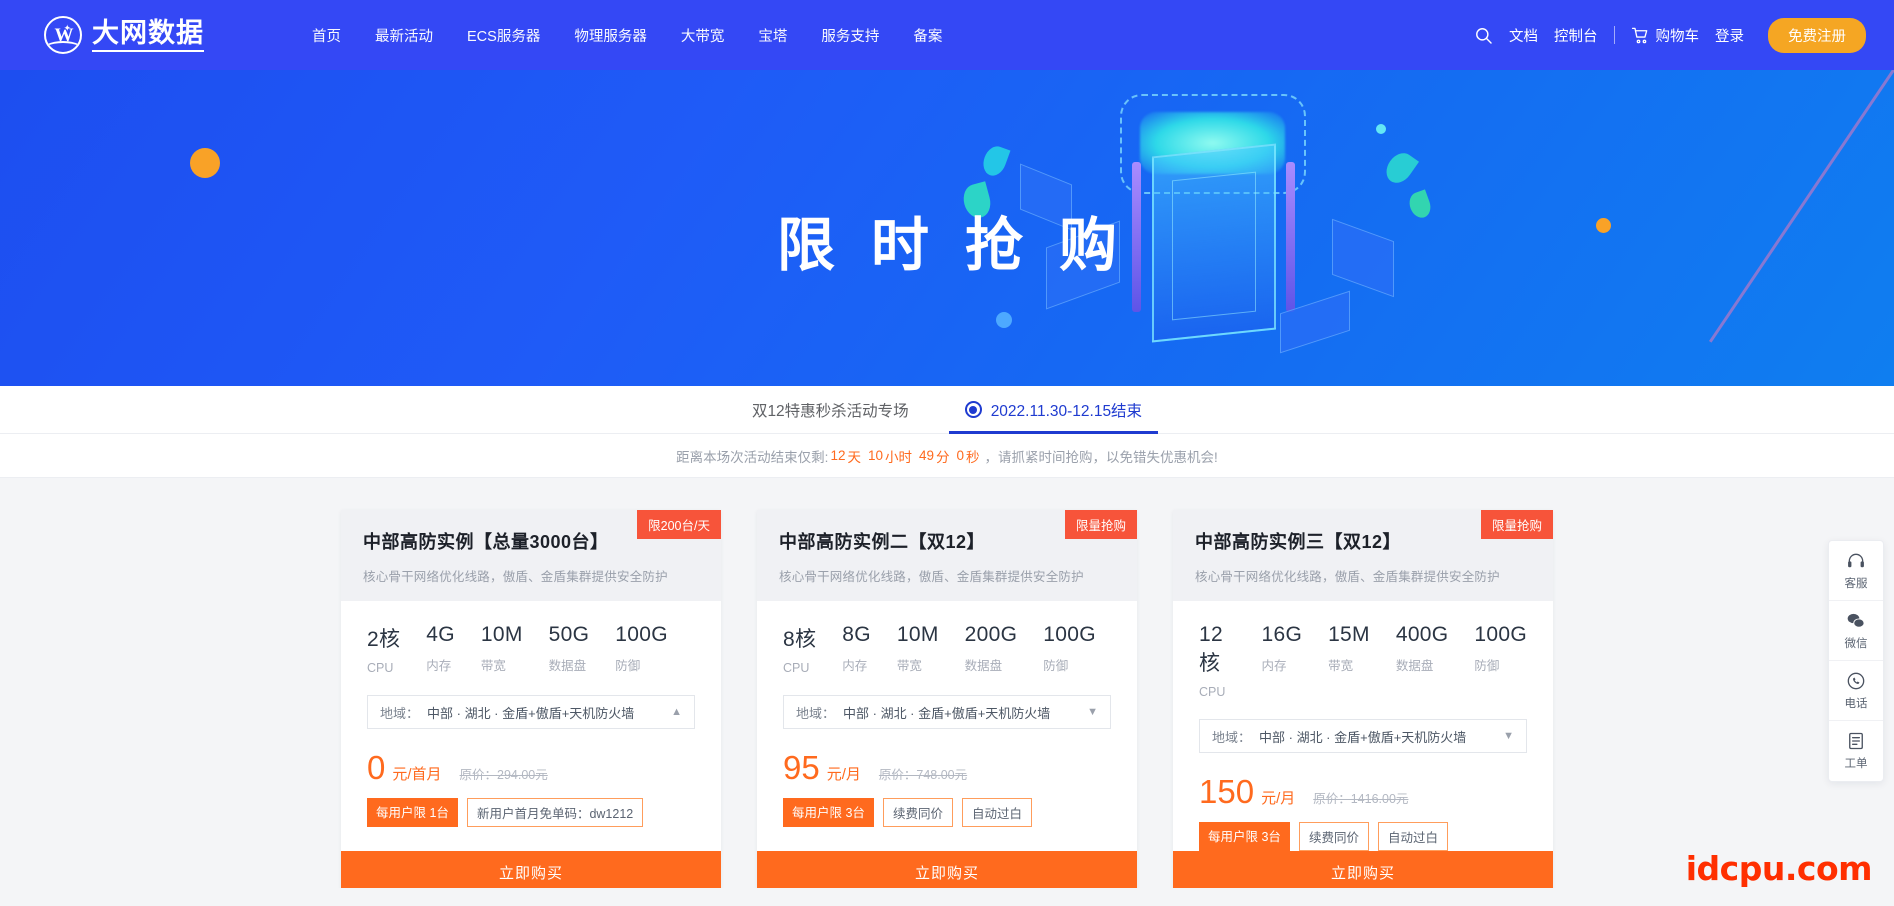  I want to click on support-item-phone: 电话, so click(1856, 691).